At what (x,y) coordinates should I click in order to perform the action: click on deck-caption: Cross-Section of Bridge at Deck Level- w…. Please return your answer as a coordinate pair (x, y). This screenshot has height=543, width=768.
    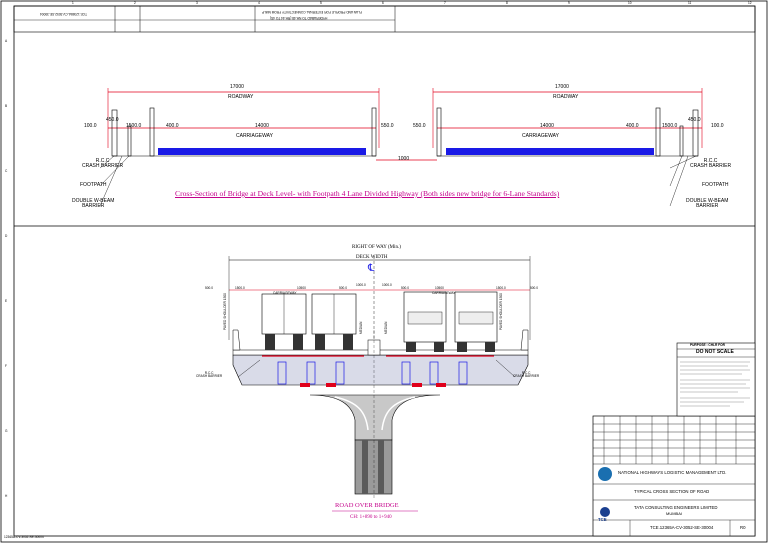
    Looking at the image, I should click on (367, 193).